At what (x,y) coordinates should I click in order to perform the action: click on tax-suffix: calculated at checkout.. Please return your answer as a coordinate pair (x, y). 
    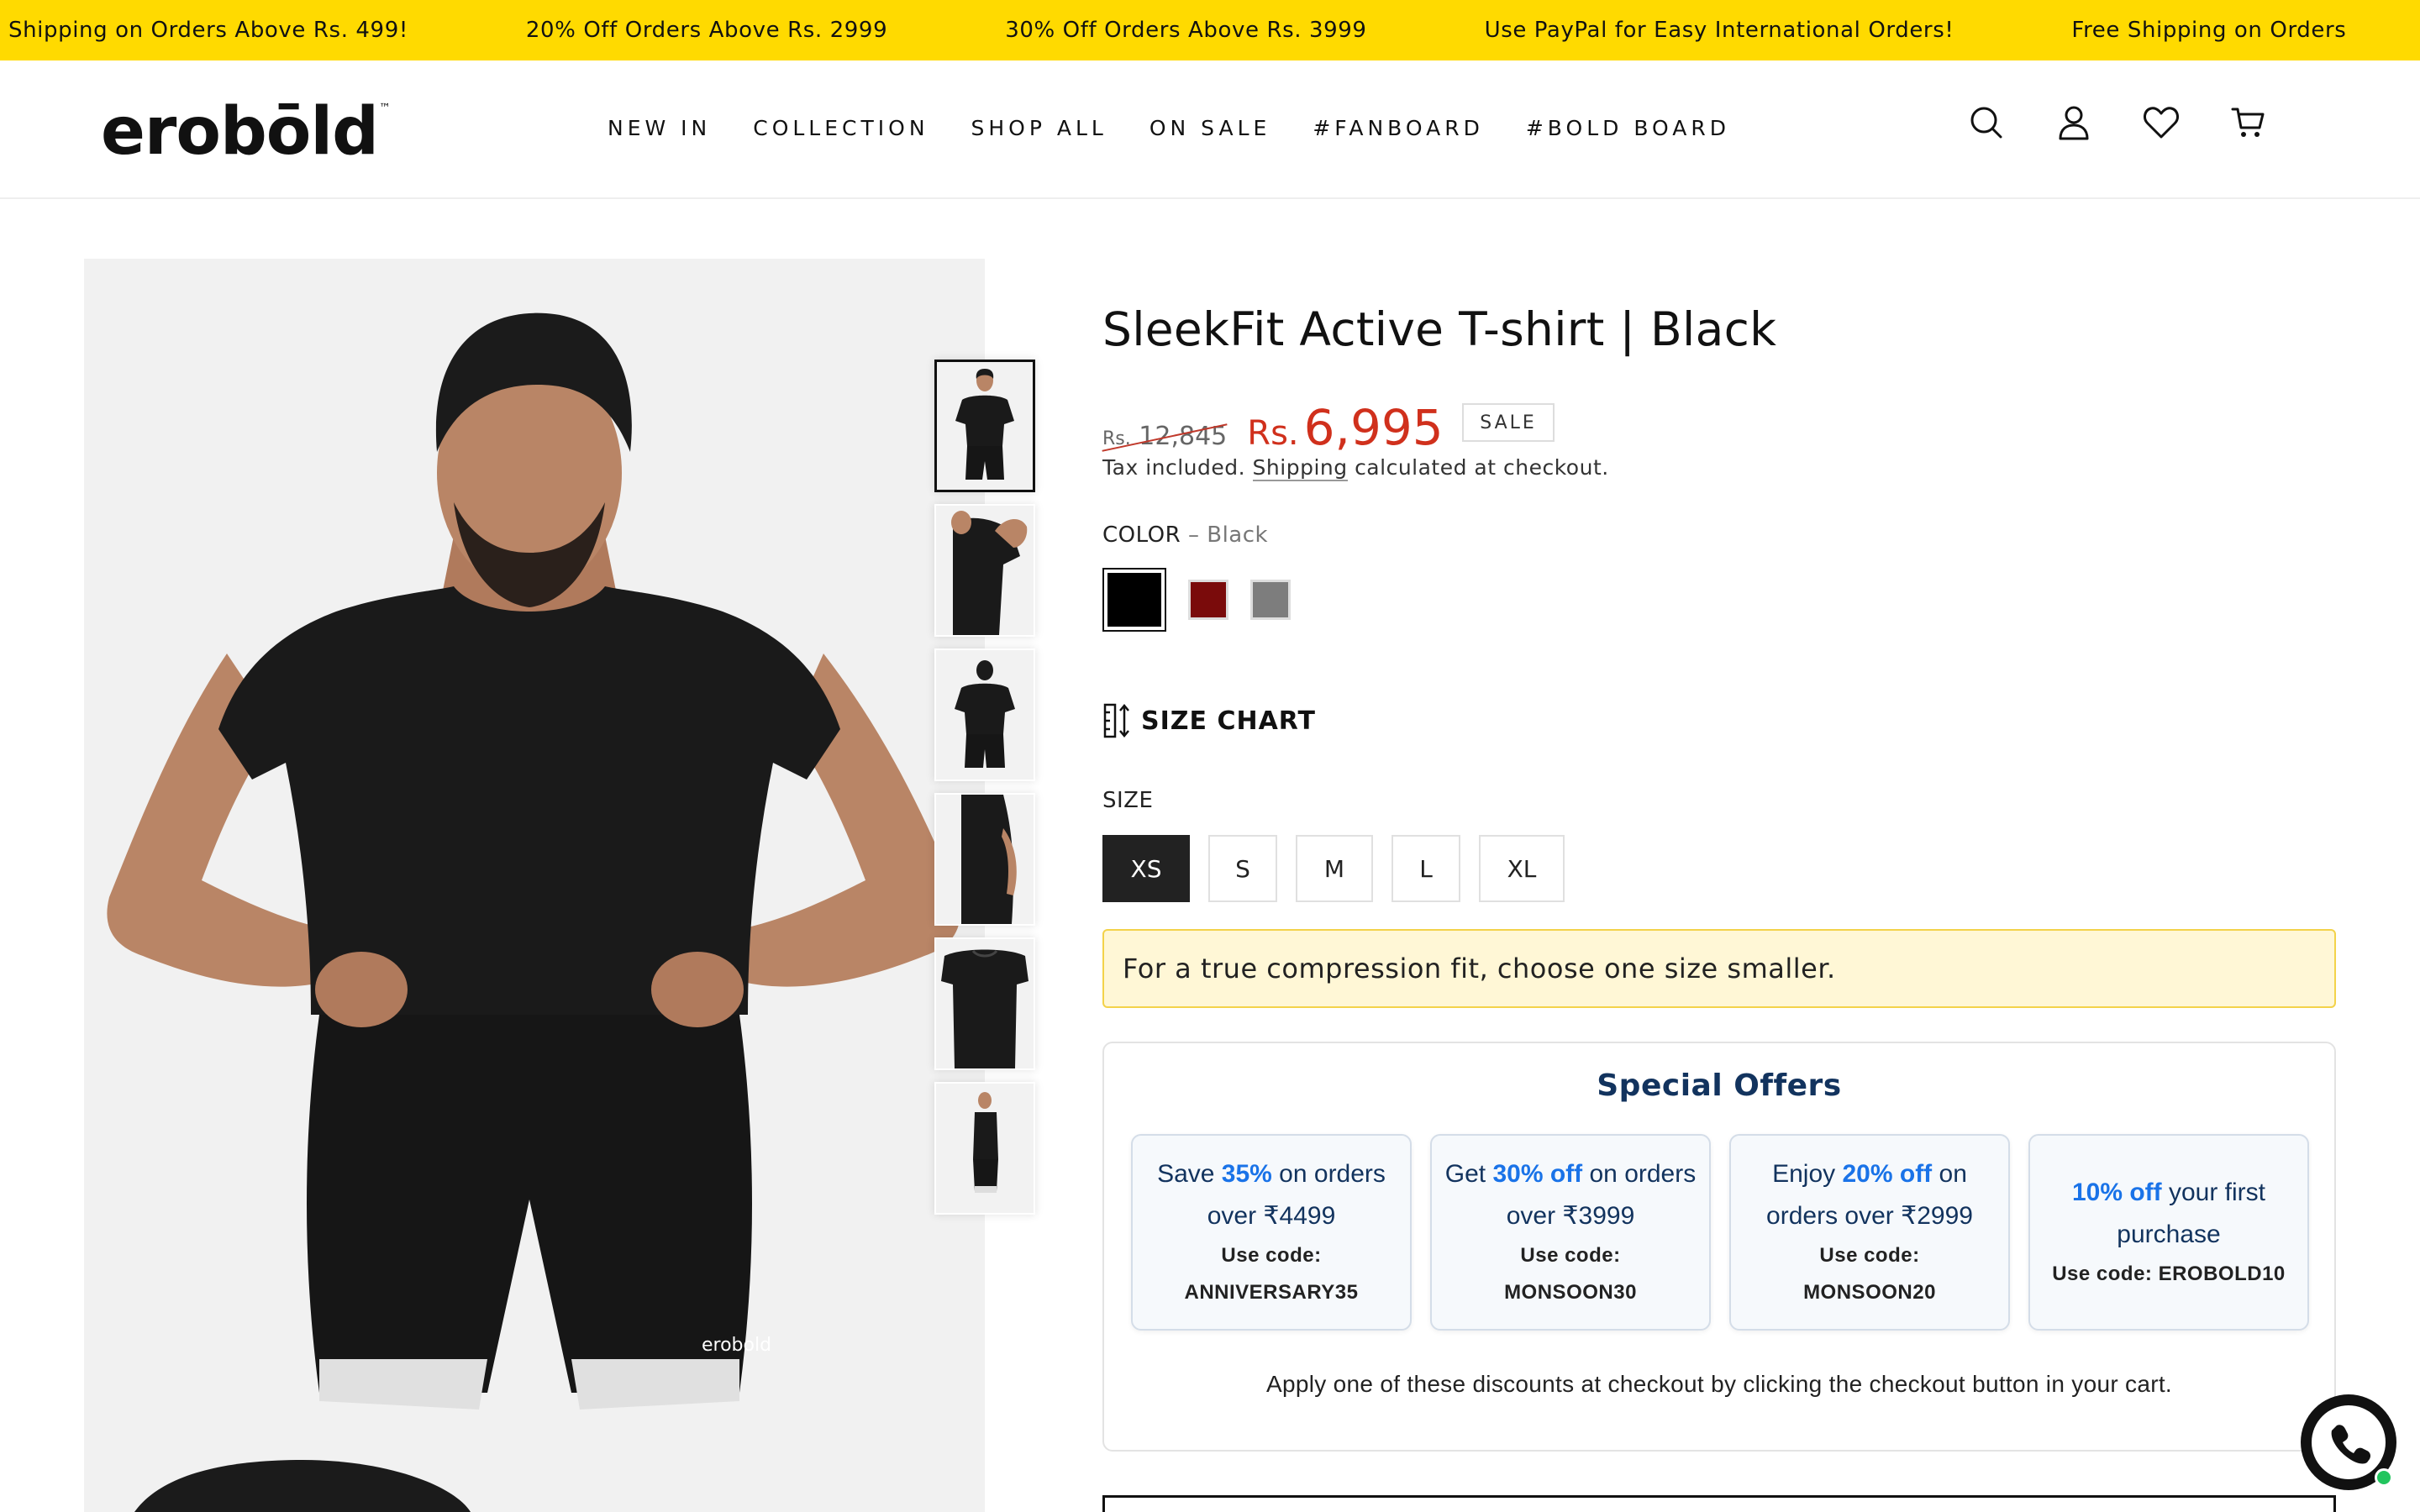
    Looking at the image, I should click on (1482, 467).